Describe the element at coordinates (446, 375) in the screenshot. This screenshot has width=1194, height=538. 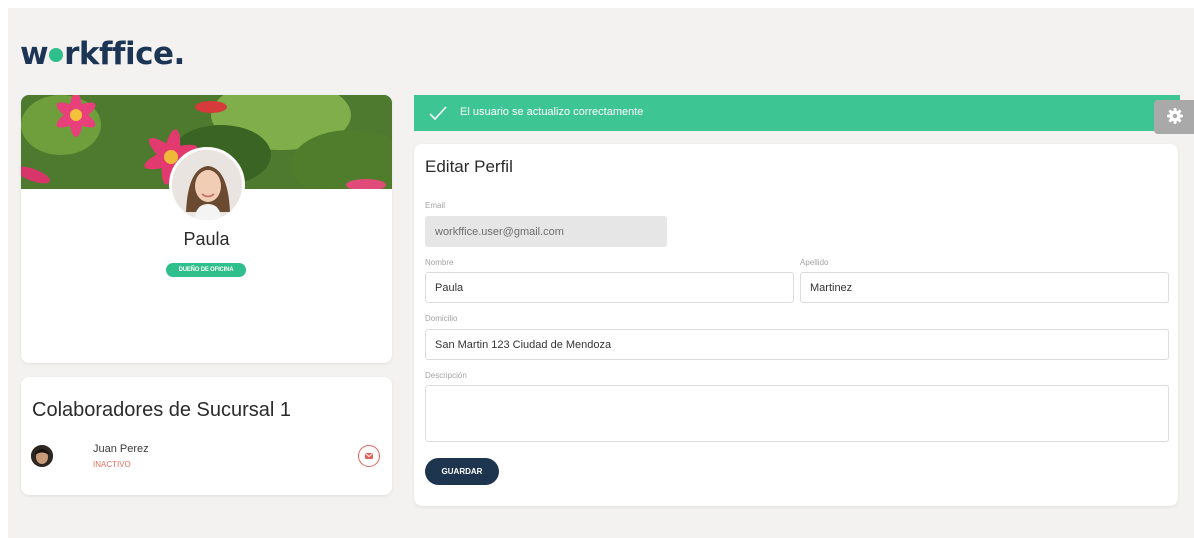
I see `descripcion-label: Descripción` at that location.